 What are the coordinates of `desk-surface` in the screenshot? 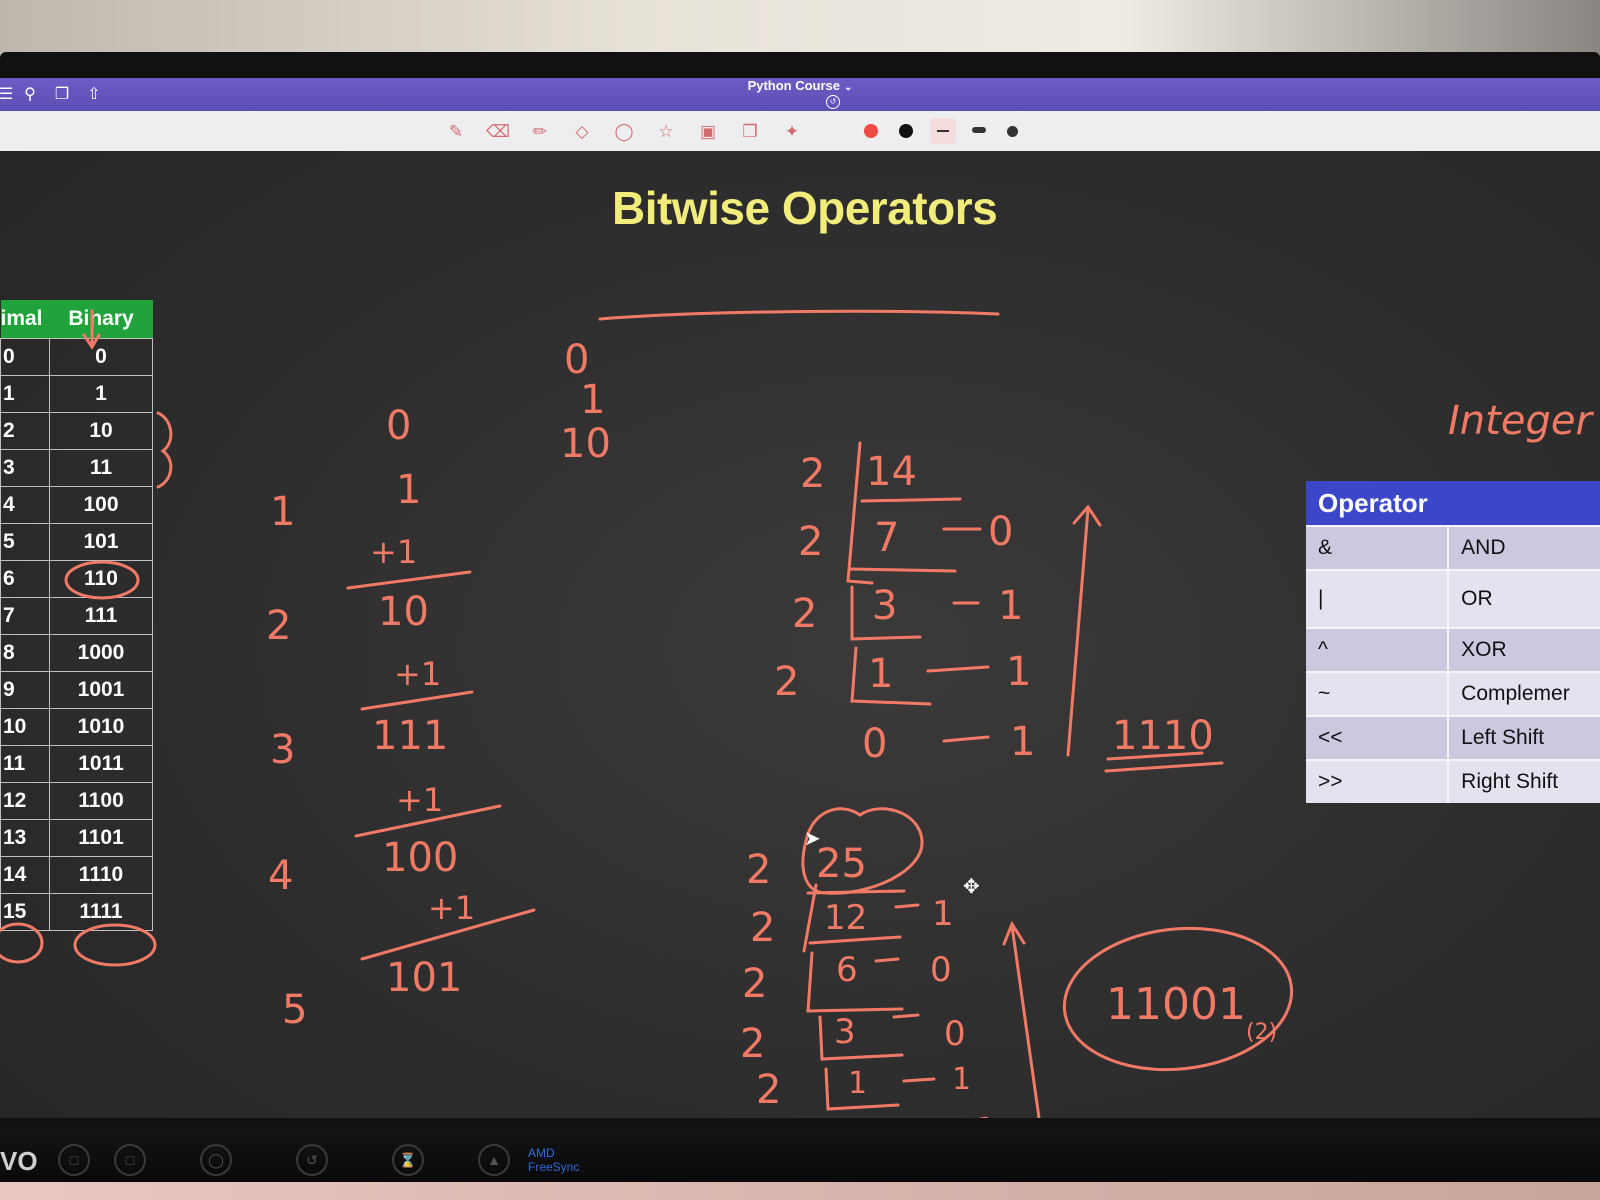 It's located at (800, 1191).